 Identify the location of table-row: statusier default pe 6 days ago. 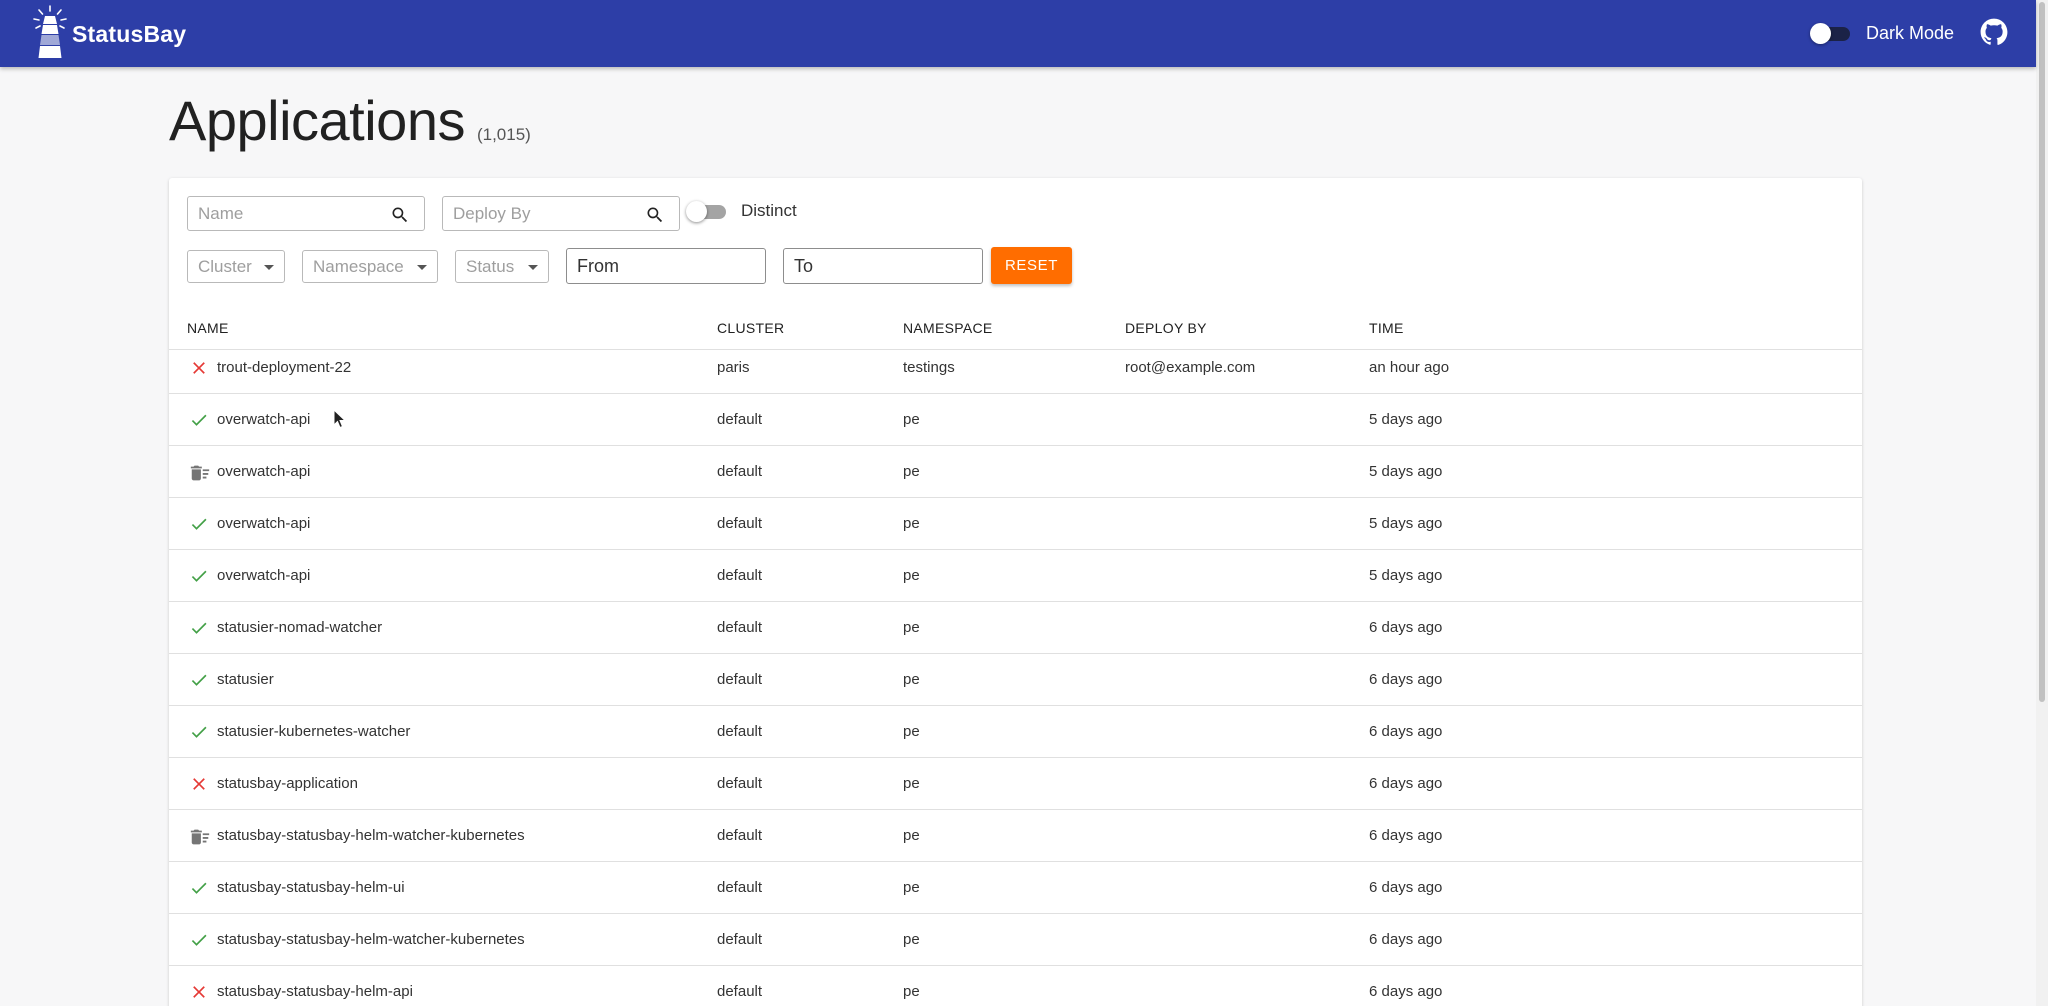
(1015, 680).